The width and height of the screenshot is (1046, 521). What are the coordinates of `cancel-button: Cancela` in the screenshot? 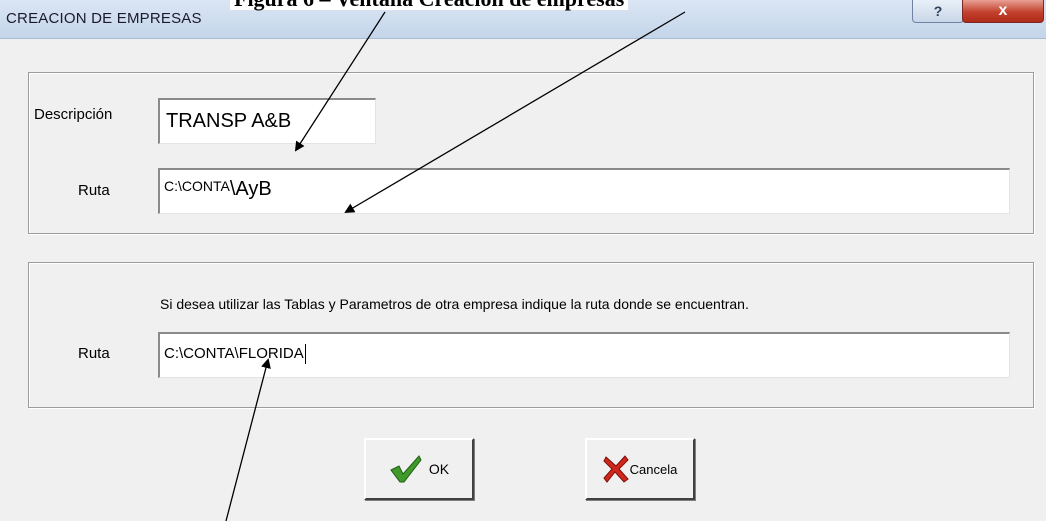 It's located at (640, 469).